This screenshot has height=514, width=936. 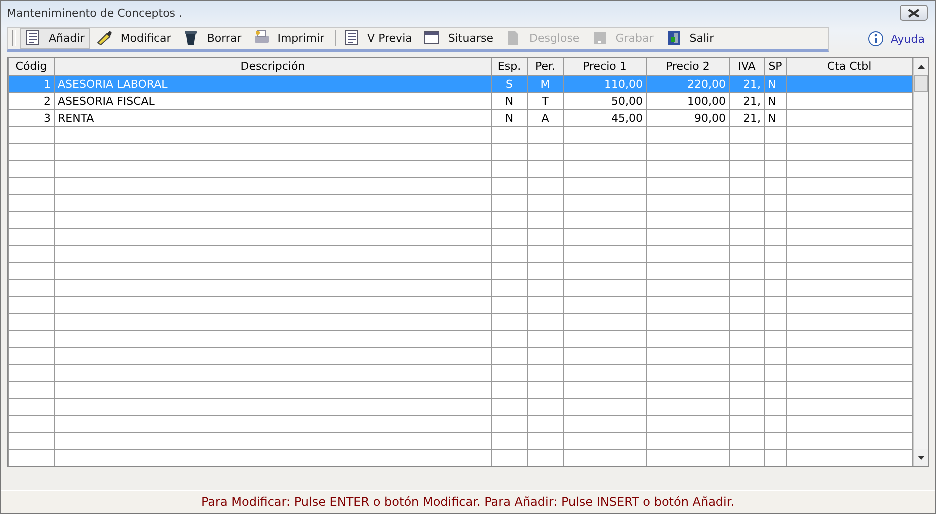 I want to click on table-cell: 100,00, so click(x=688, y=101).